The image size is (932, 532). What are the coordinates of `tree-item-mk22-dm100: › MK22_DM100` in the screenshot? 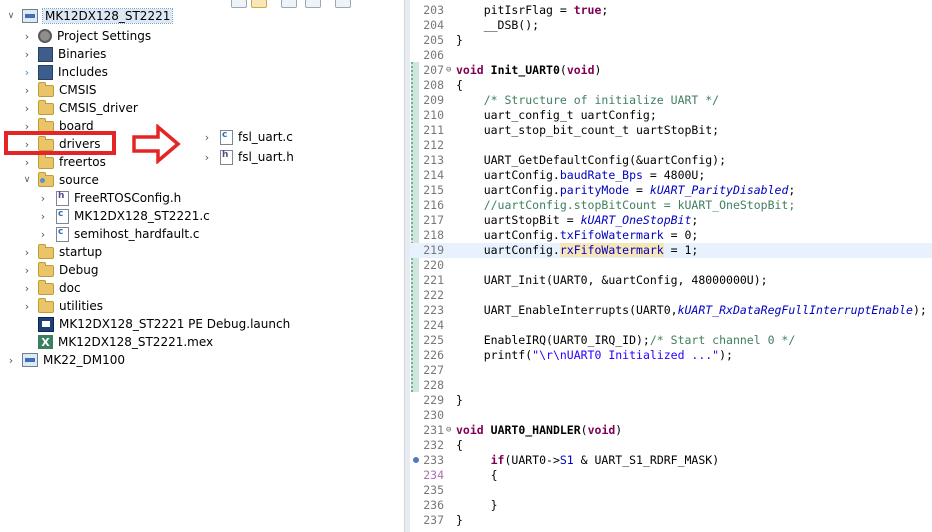 It's located at (65, 360).